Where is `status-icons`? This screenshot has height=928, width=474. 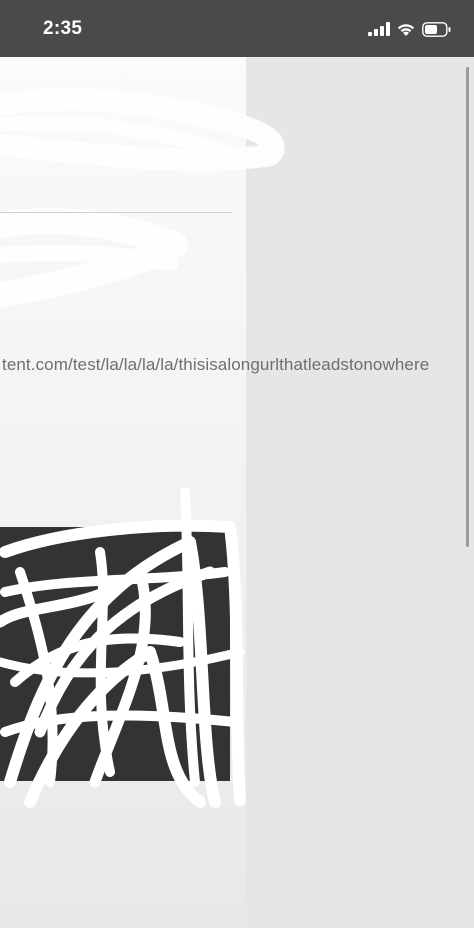 status-icons is located at coordinates (410, 29).